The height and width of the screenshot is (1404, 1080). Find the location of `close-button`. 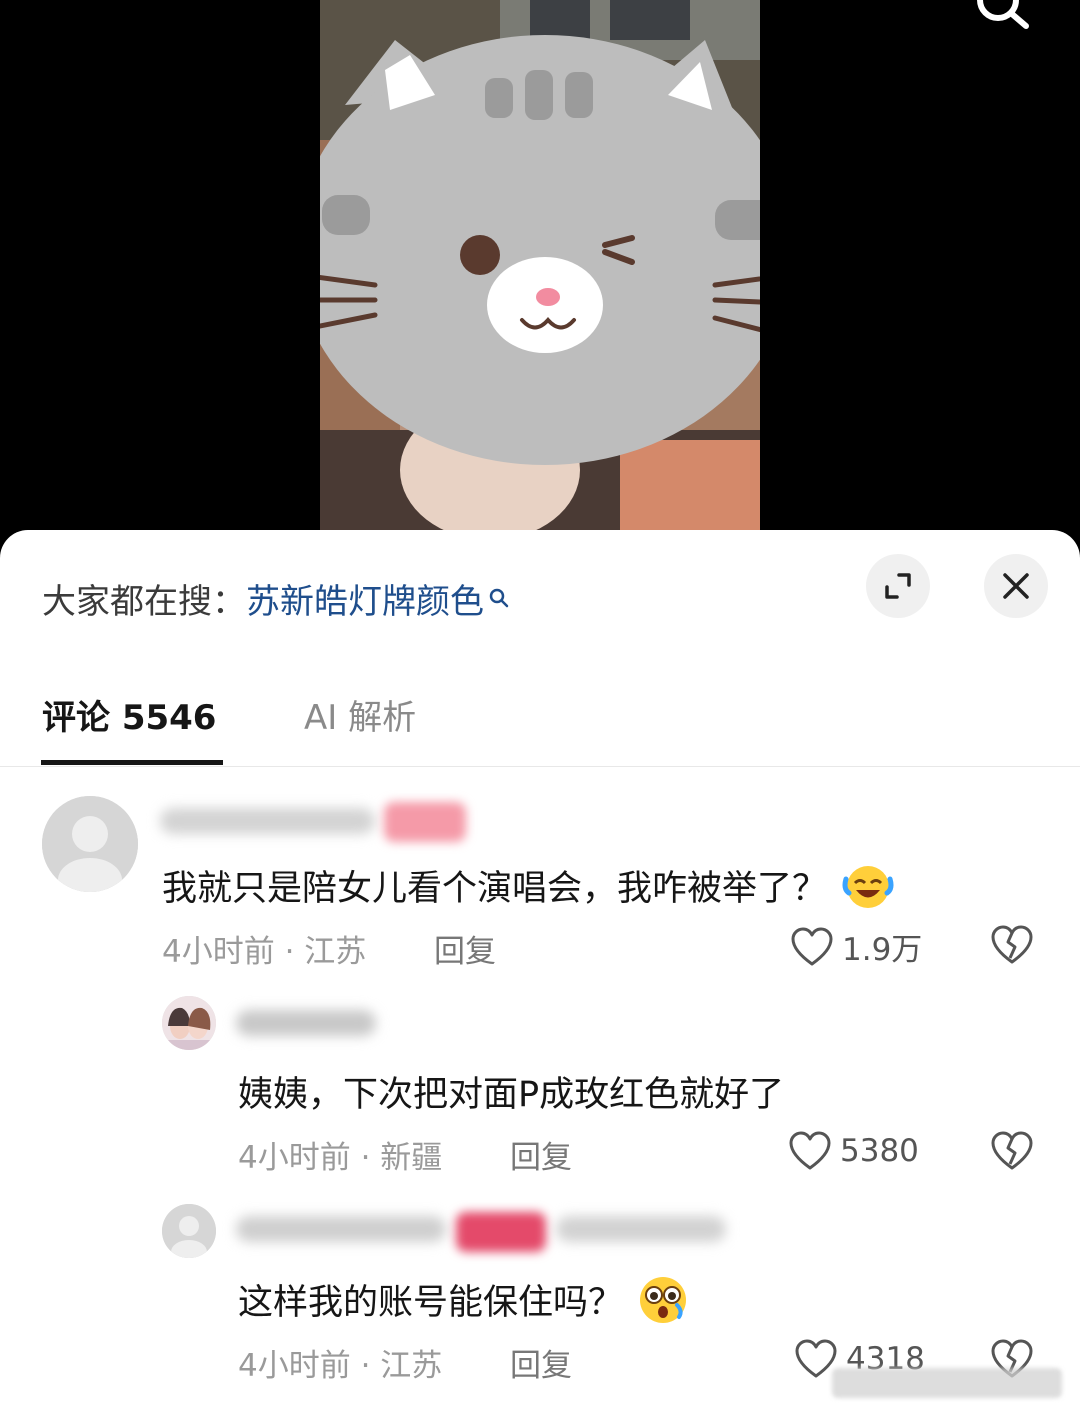

close-button is located at coordinates (1016, 586).